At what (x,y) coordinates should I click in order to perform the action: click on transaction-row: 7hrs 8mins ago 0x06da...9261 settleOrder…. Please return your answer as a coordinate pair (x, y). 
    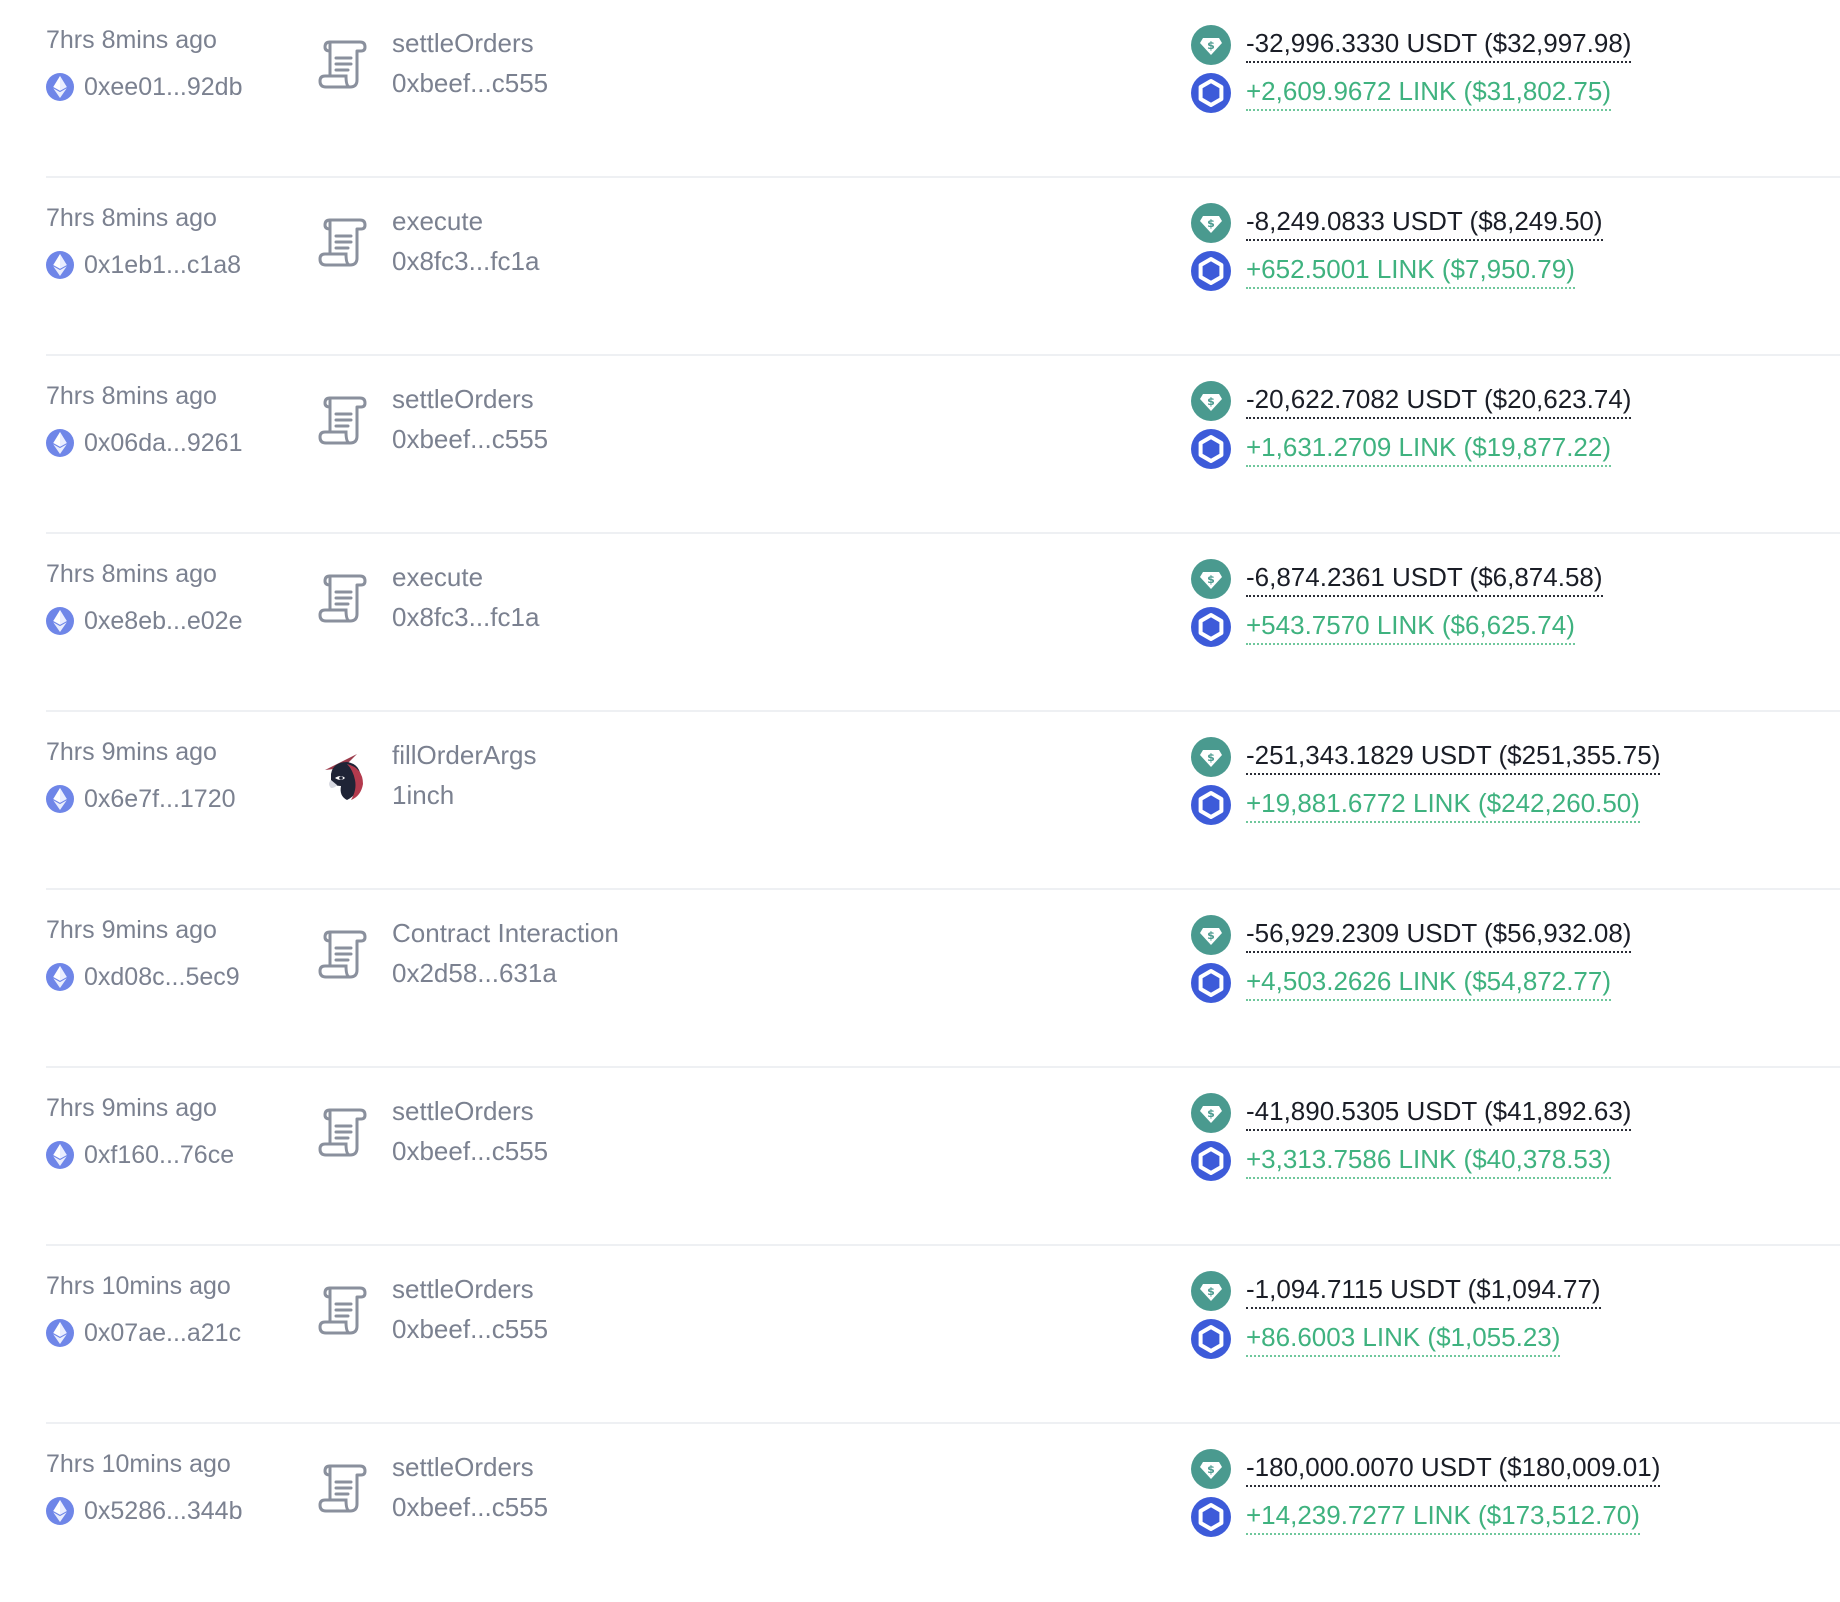
    Looking at the image, I should click on (920, 445).